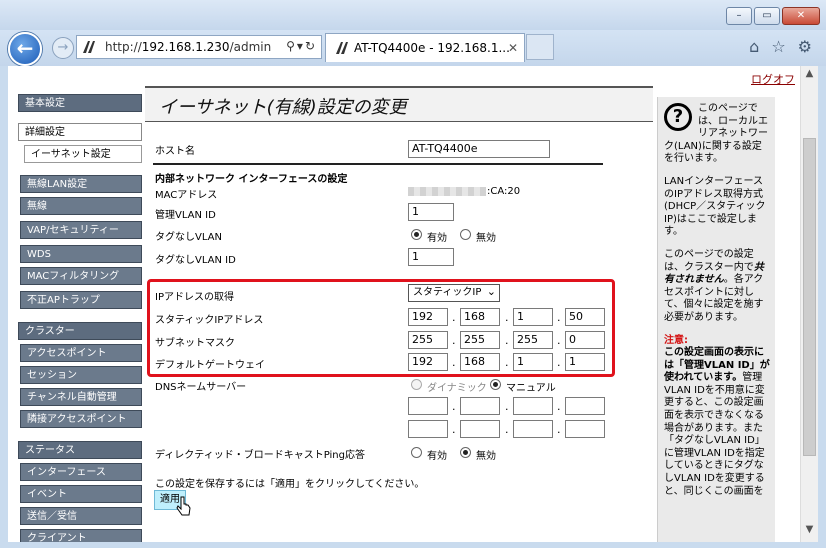  I want to click on sidebar-item-ethernet: イーサネット設定, so click(83, 154).